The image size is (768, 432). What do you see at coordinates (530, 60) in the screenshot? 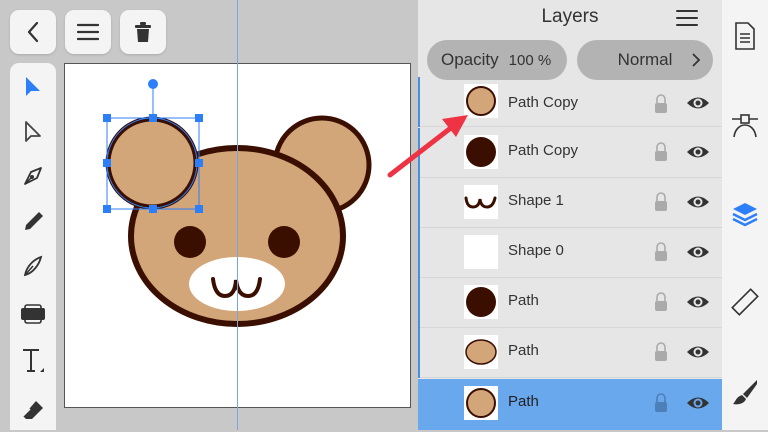
I see `opacity-value: 100 %` at bounding box center [530, 60].